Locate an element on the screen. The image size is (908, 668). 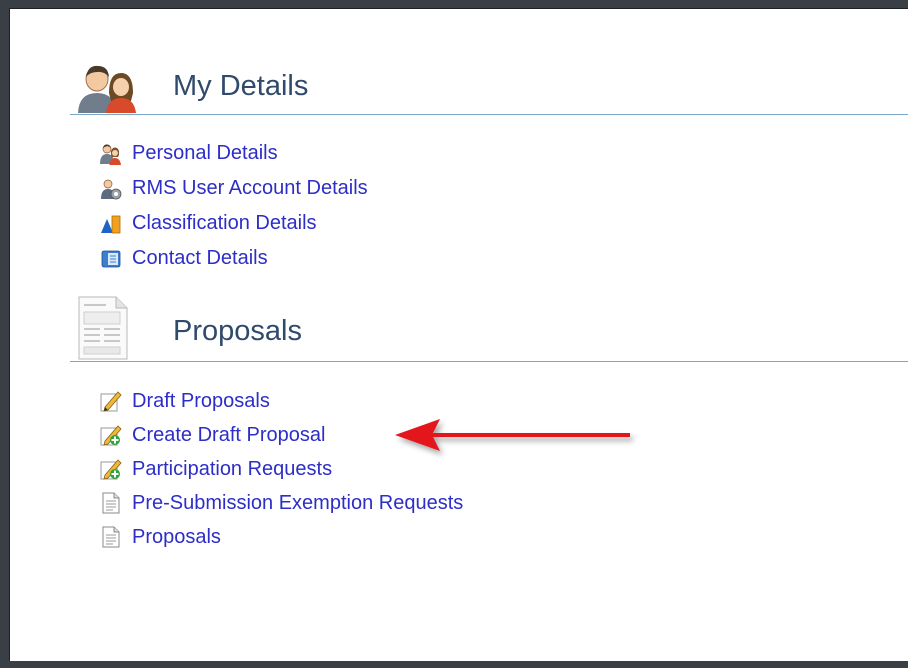
phone-book-icon is located at coordinates (111, 259).